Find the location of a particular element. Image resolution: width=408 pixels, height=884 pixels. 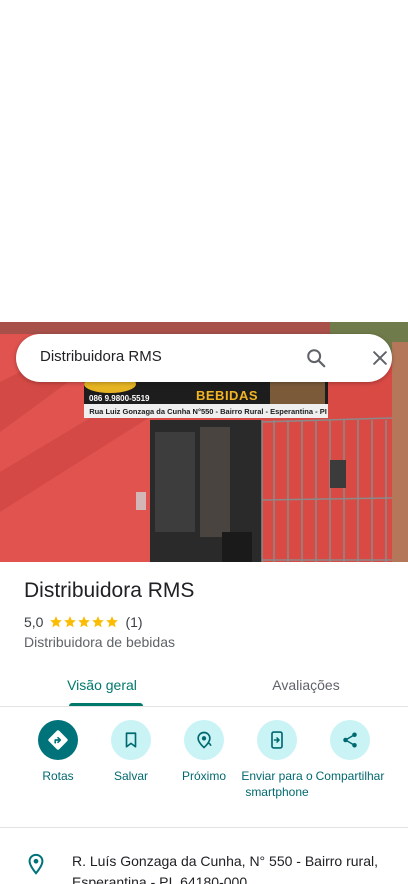

nearby-button: Próximo is located at coordinates (204, 752).